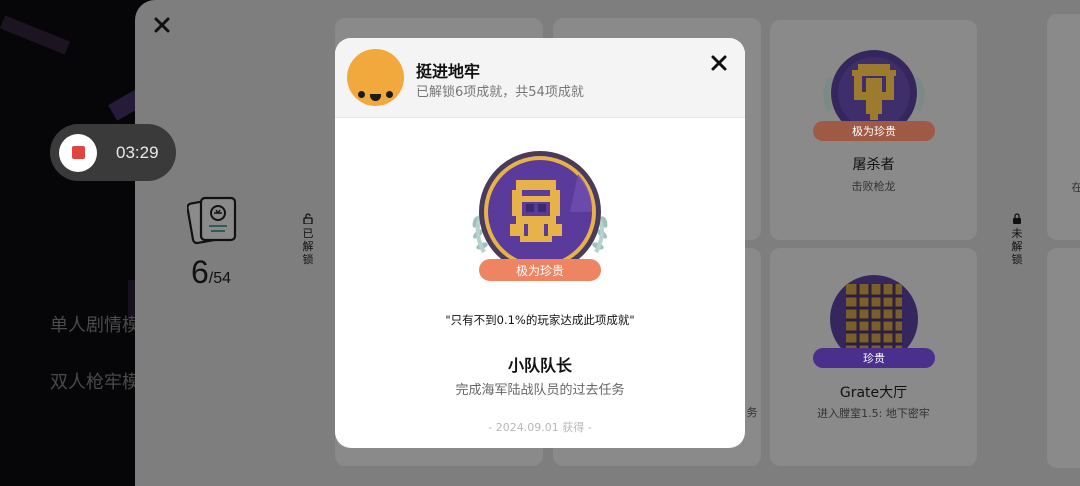 The height and width of the screenshot is (486, 1080). What do you see at coordinates (375, 97) in the screenshot?
I see `avatar-mouth` at bounding box center [375, 97].